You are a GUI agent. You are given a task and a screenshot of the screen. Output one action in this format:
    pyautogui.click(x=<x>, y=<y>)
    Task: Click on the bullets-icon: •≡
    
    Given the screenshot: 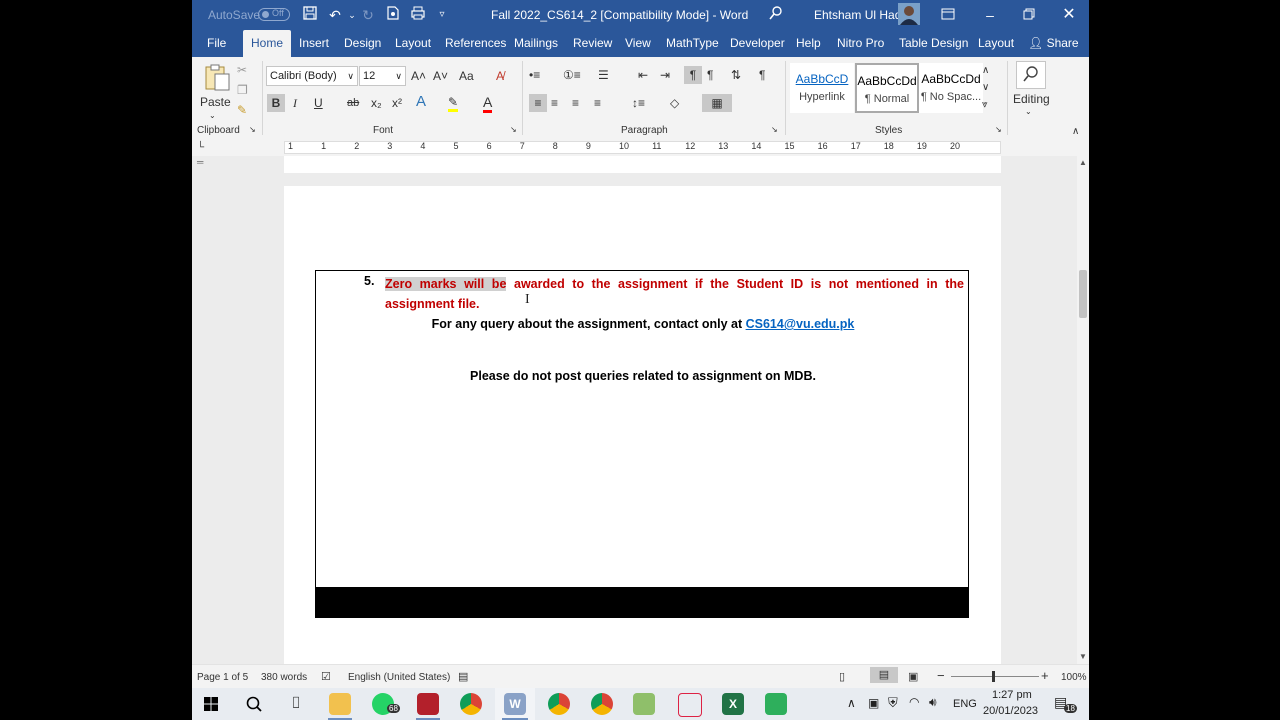 What is the action you would take?
    pyautogui.click(x=534, y=75)
    